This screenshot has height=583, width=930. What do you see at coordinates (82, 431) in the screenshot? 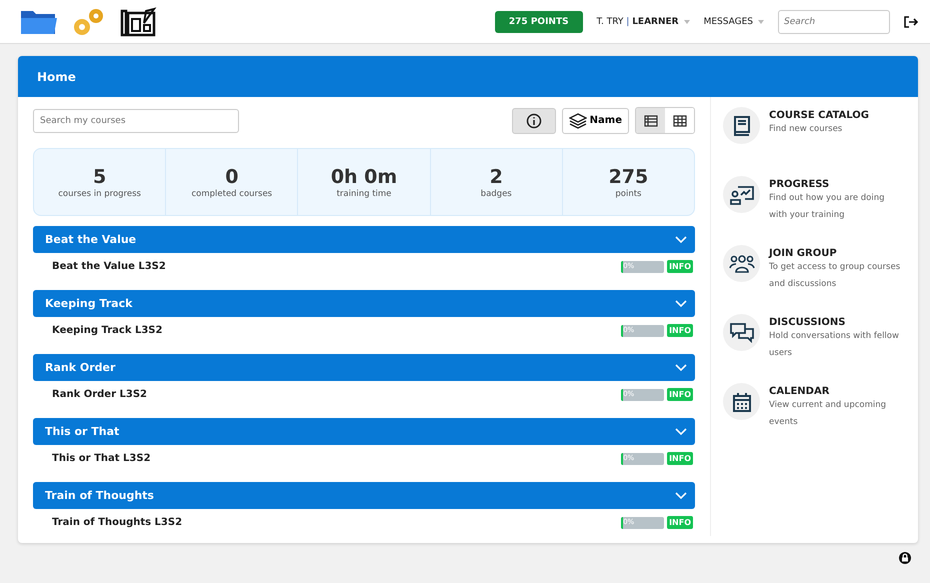
I see `group-title: This or That` at bounding box center [82, 431].